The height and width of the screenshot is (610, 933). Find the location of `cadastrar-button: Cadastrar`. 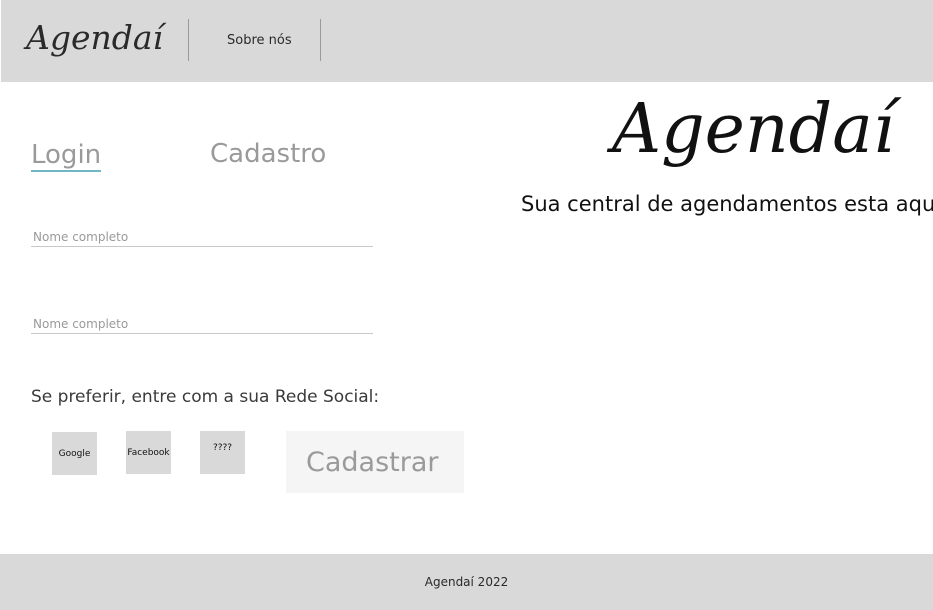

cadastrar-button: Cadastrar is located at coordinates (375, 462).